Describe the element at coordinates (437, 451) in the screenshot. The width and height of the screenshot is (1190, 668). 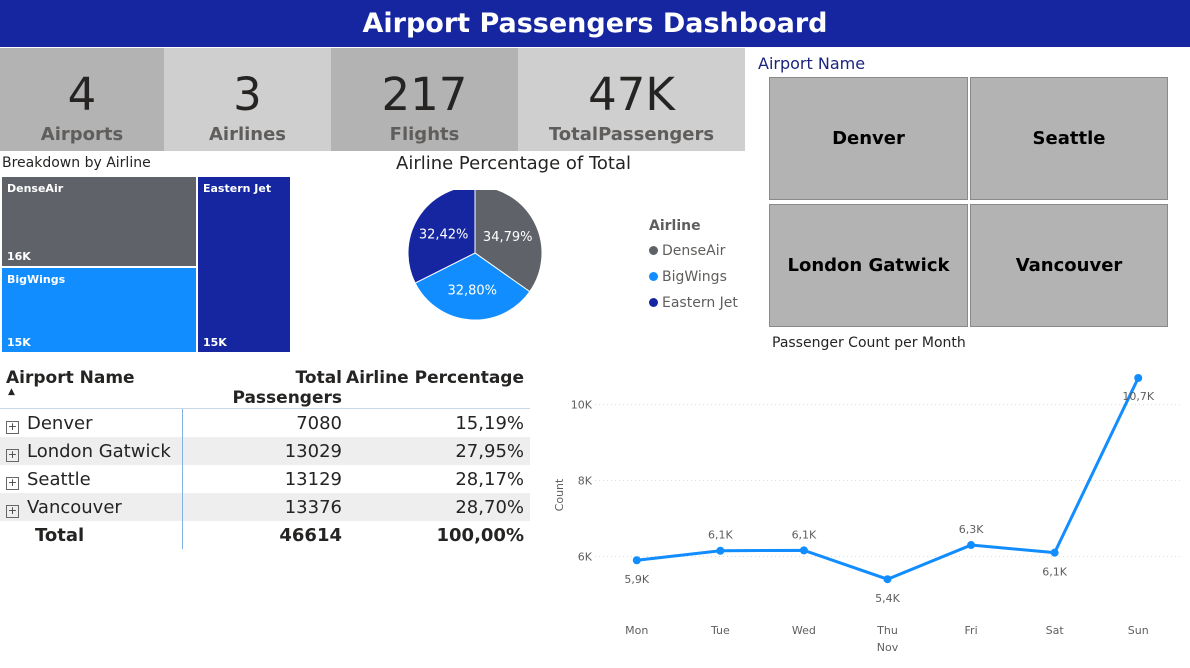
I see `cell-airline-percentage: 27,95%` at that location.